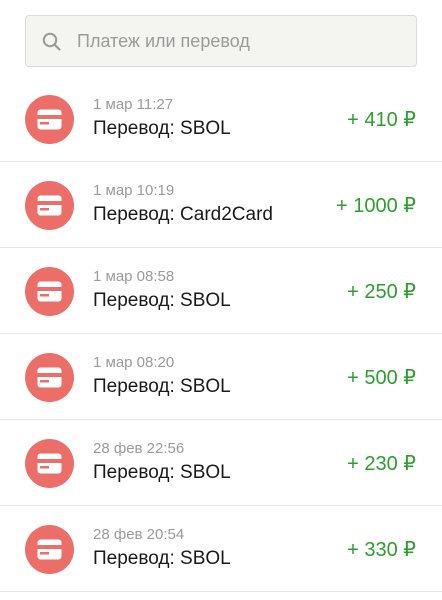  I want to click on search-bar, so click(221, 41).